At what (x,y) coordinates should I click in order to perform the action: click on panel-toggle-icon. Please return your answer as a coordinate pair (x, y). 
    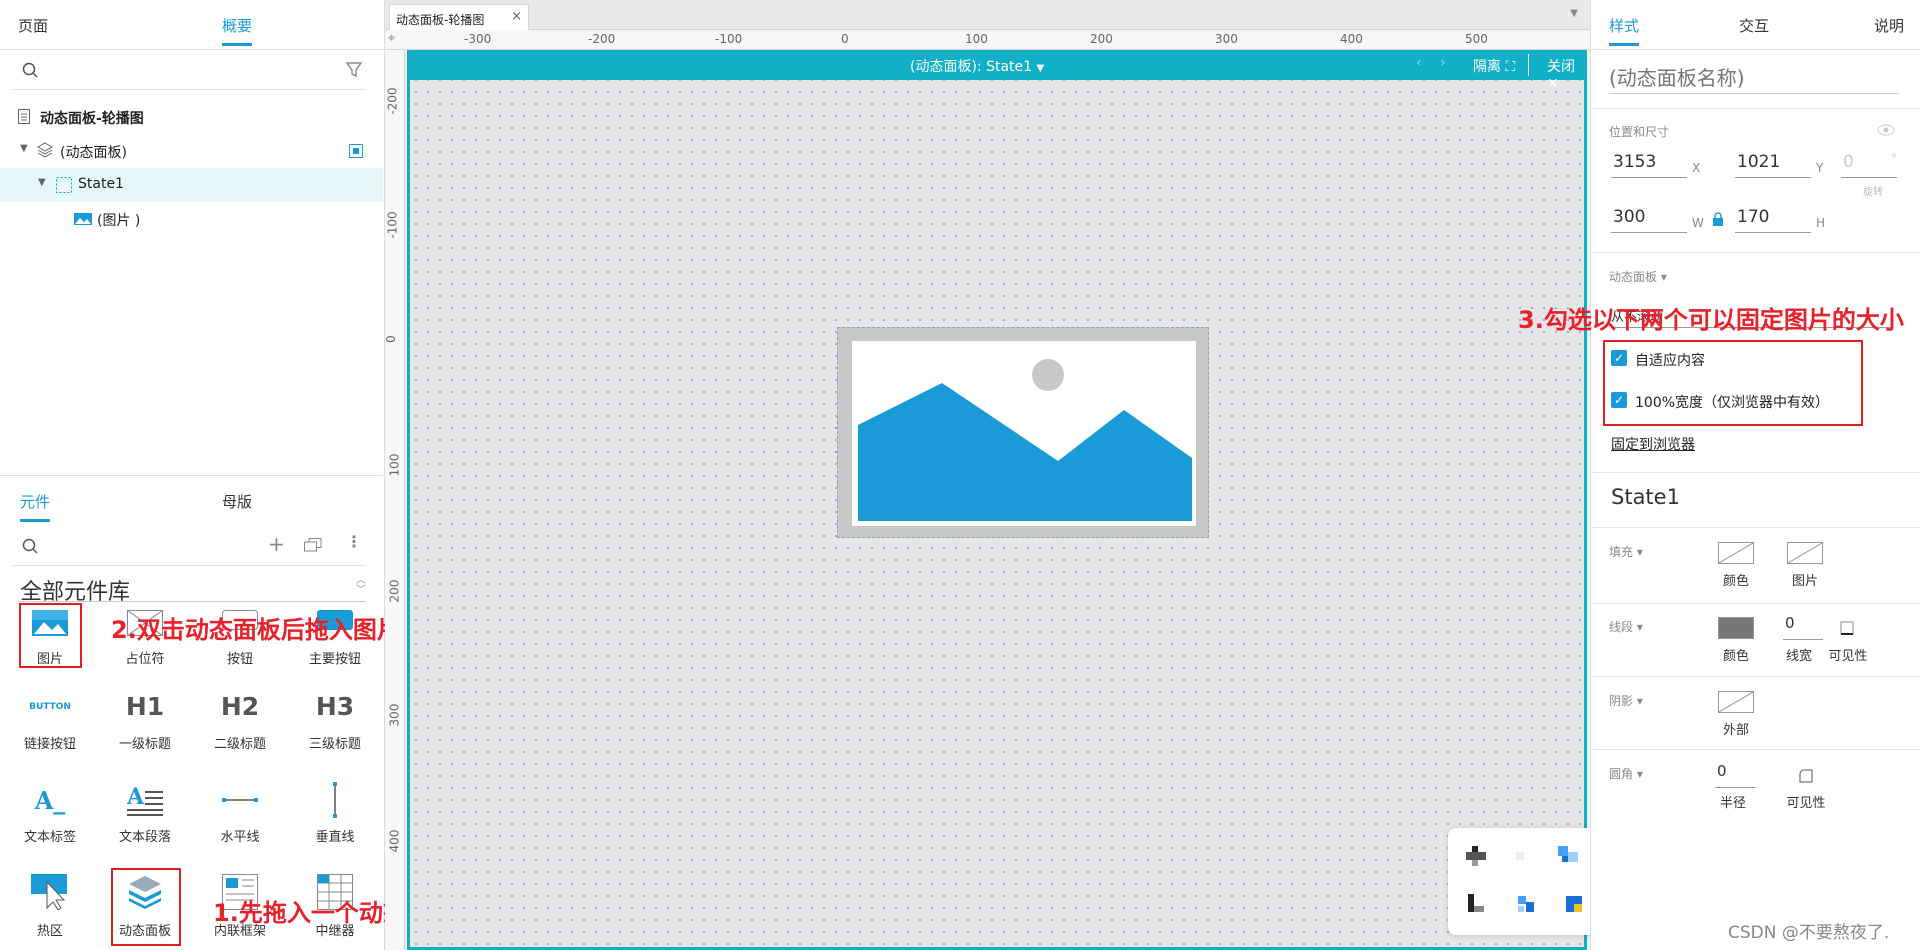
    Looking at the image, I should click on (356, 151).